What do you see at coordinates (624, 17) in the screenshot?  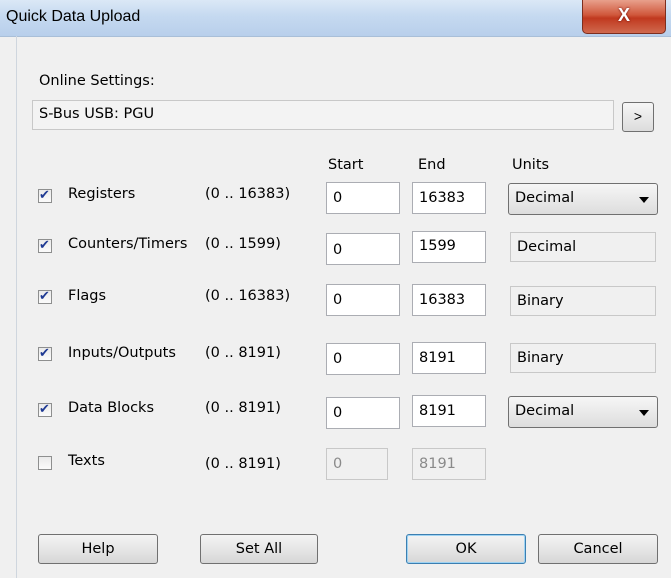 I see `close-button: X` at bounding box center [624, 17].